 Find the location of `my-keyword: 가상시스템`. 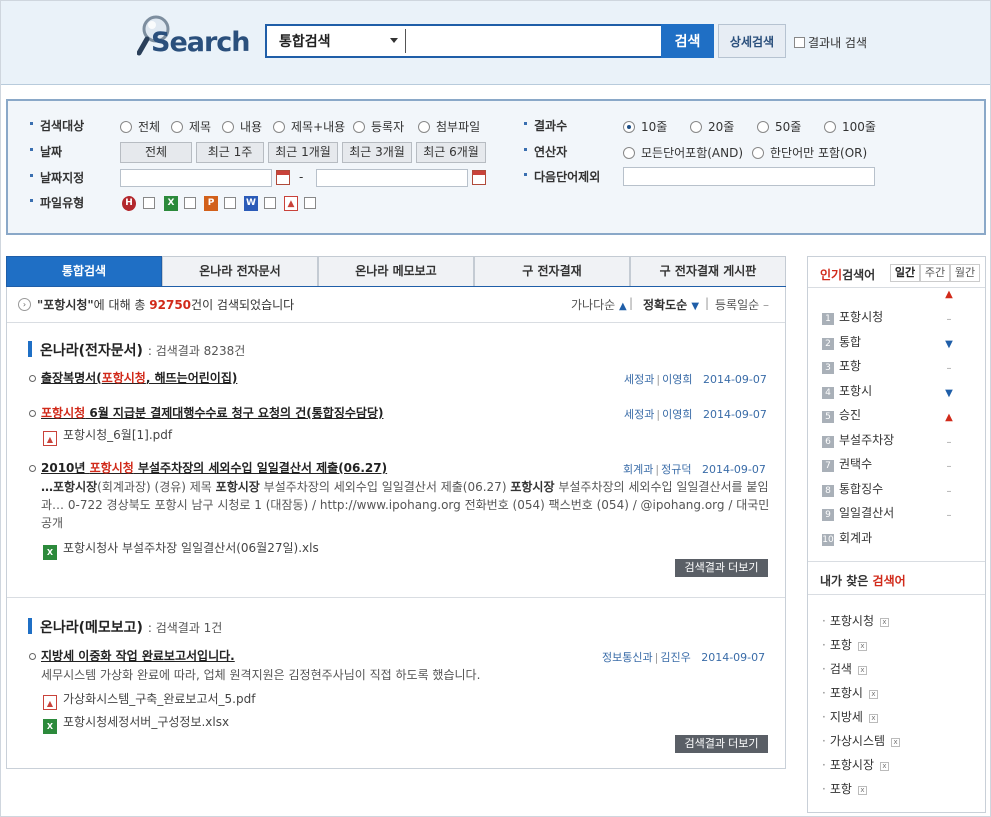

my-keyword: 가상시스템 is located at coordinates (857, 741).